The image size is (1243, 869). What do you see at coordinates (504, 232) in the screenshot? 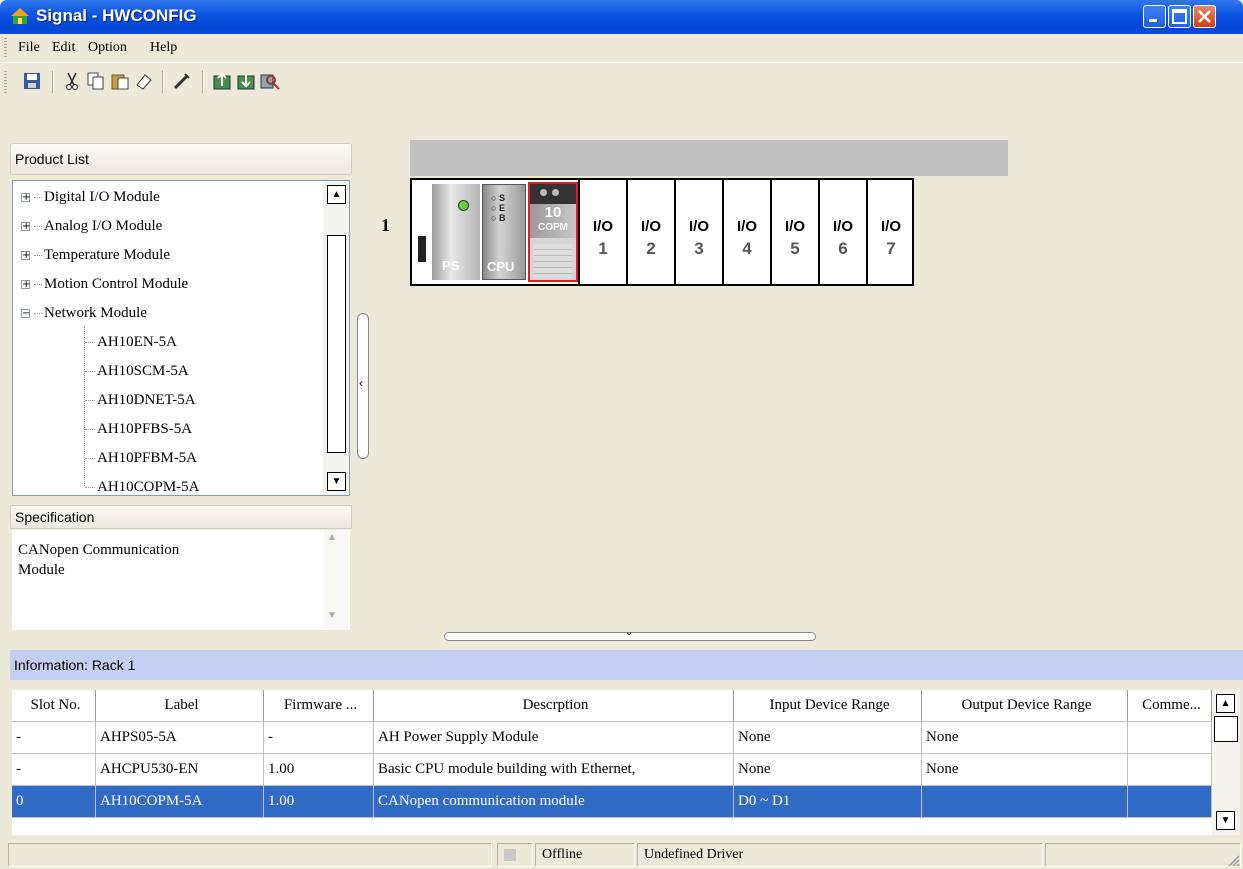
I see `slot-cpu: ○ S ○ E ○ B CPU` at bounding box center [504, 232].